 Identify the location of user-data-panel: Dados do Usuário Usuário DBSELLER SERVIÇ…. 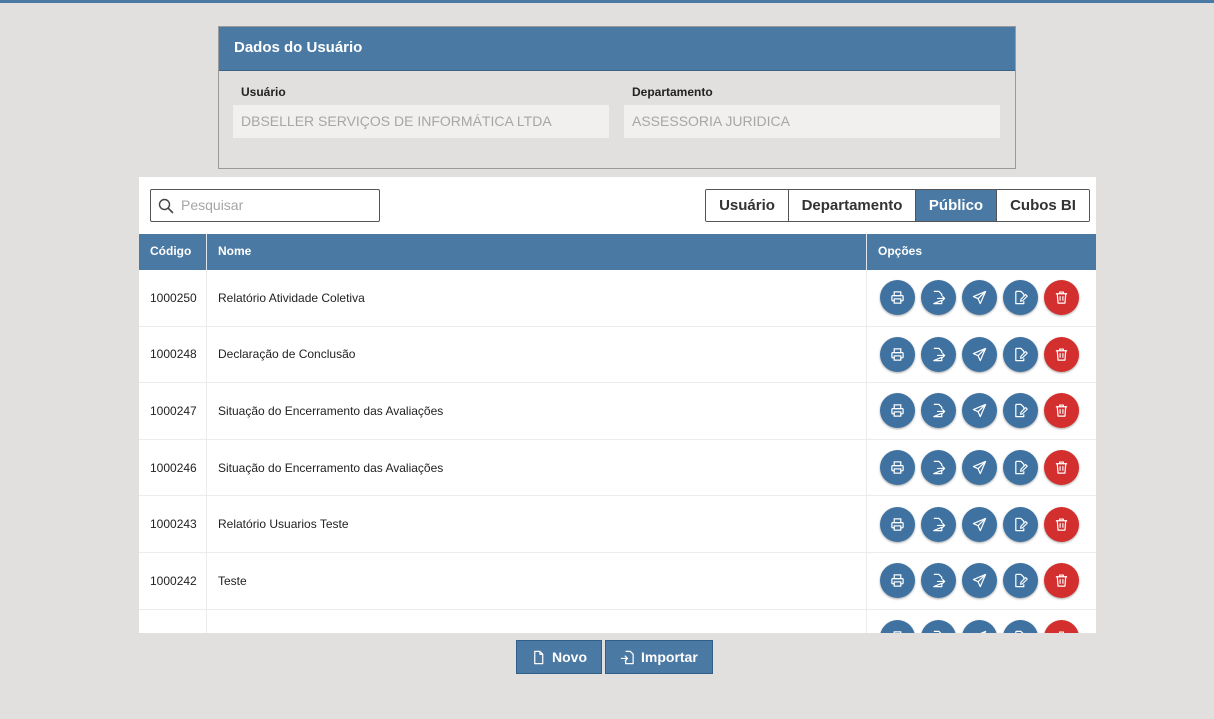
(617, 97).